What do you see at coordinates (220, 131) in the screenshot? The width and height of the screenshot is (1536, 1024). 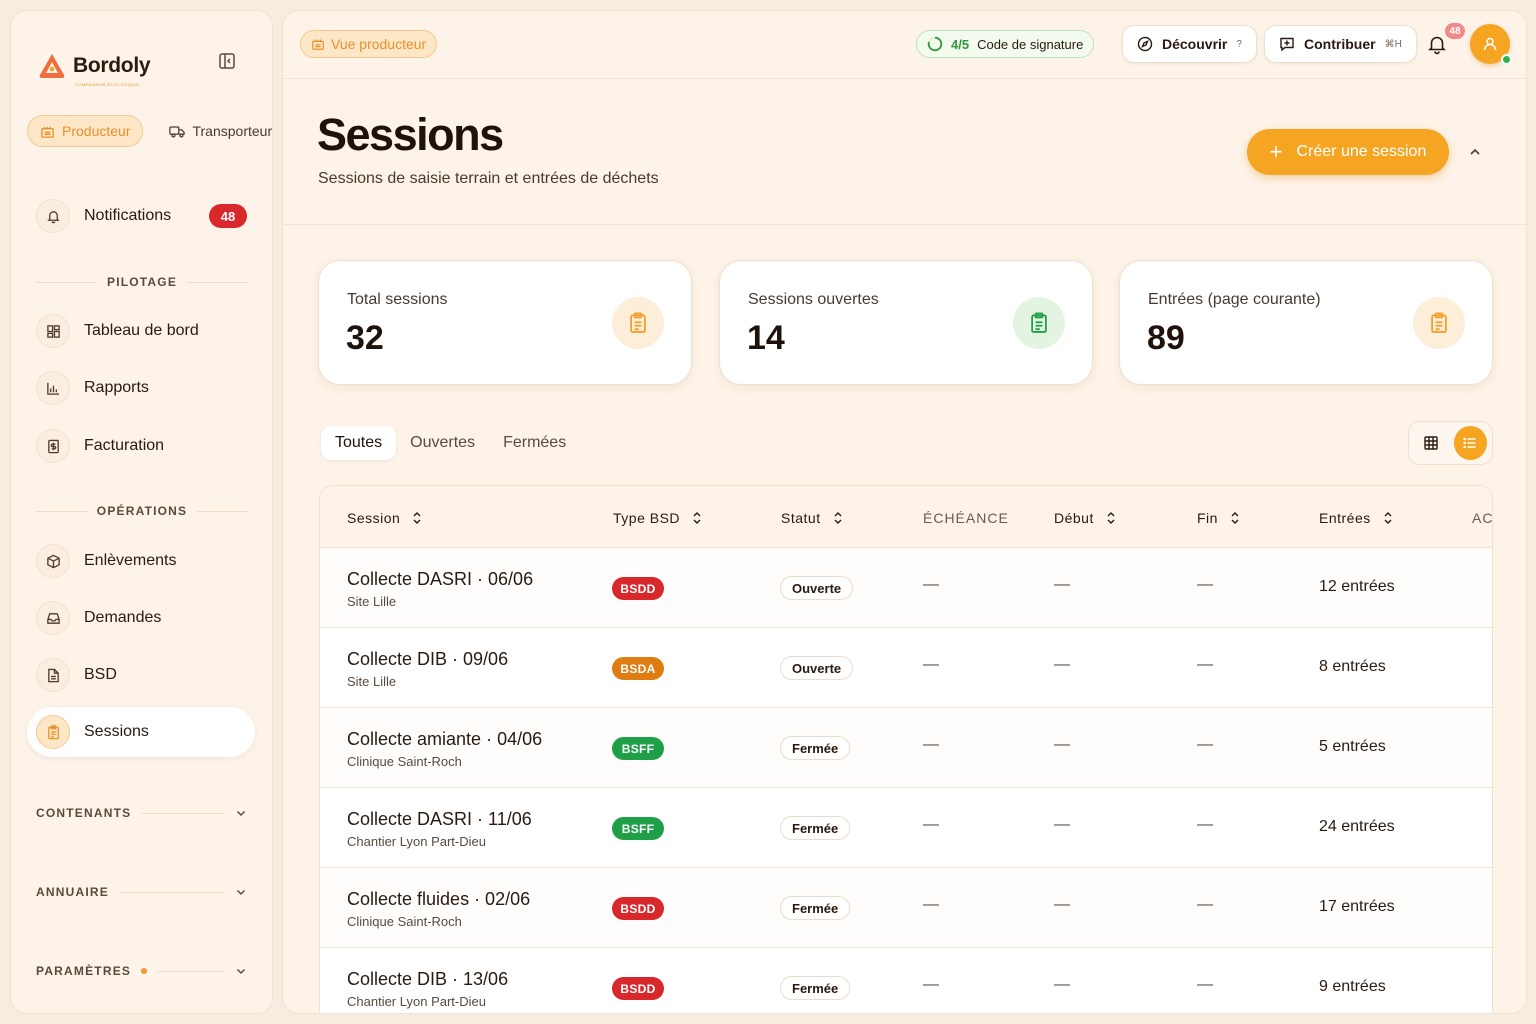 I see `role-transporteur: Transporteur` at bounding box center [220, 131].